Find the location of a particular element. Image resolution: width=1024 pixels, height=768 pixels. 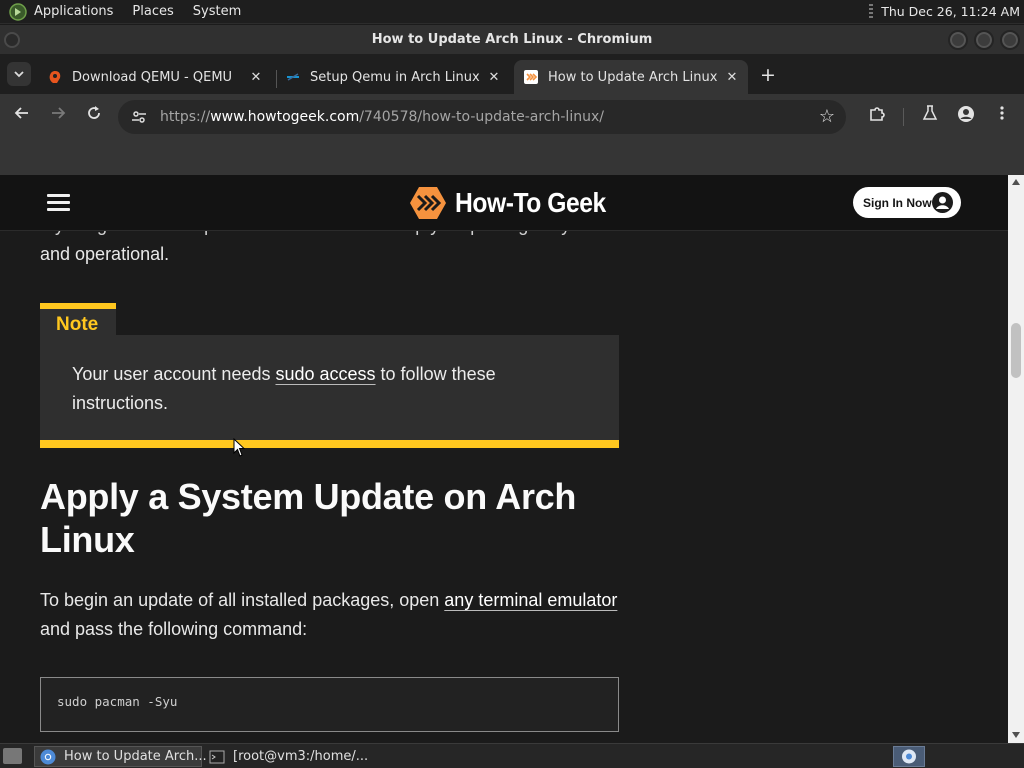

para-text-after: and pass the following command: is located at coordinates (174, 629).